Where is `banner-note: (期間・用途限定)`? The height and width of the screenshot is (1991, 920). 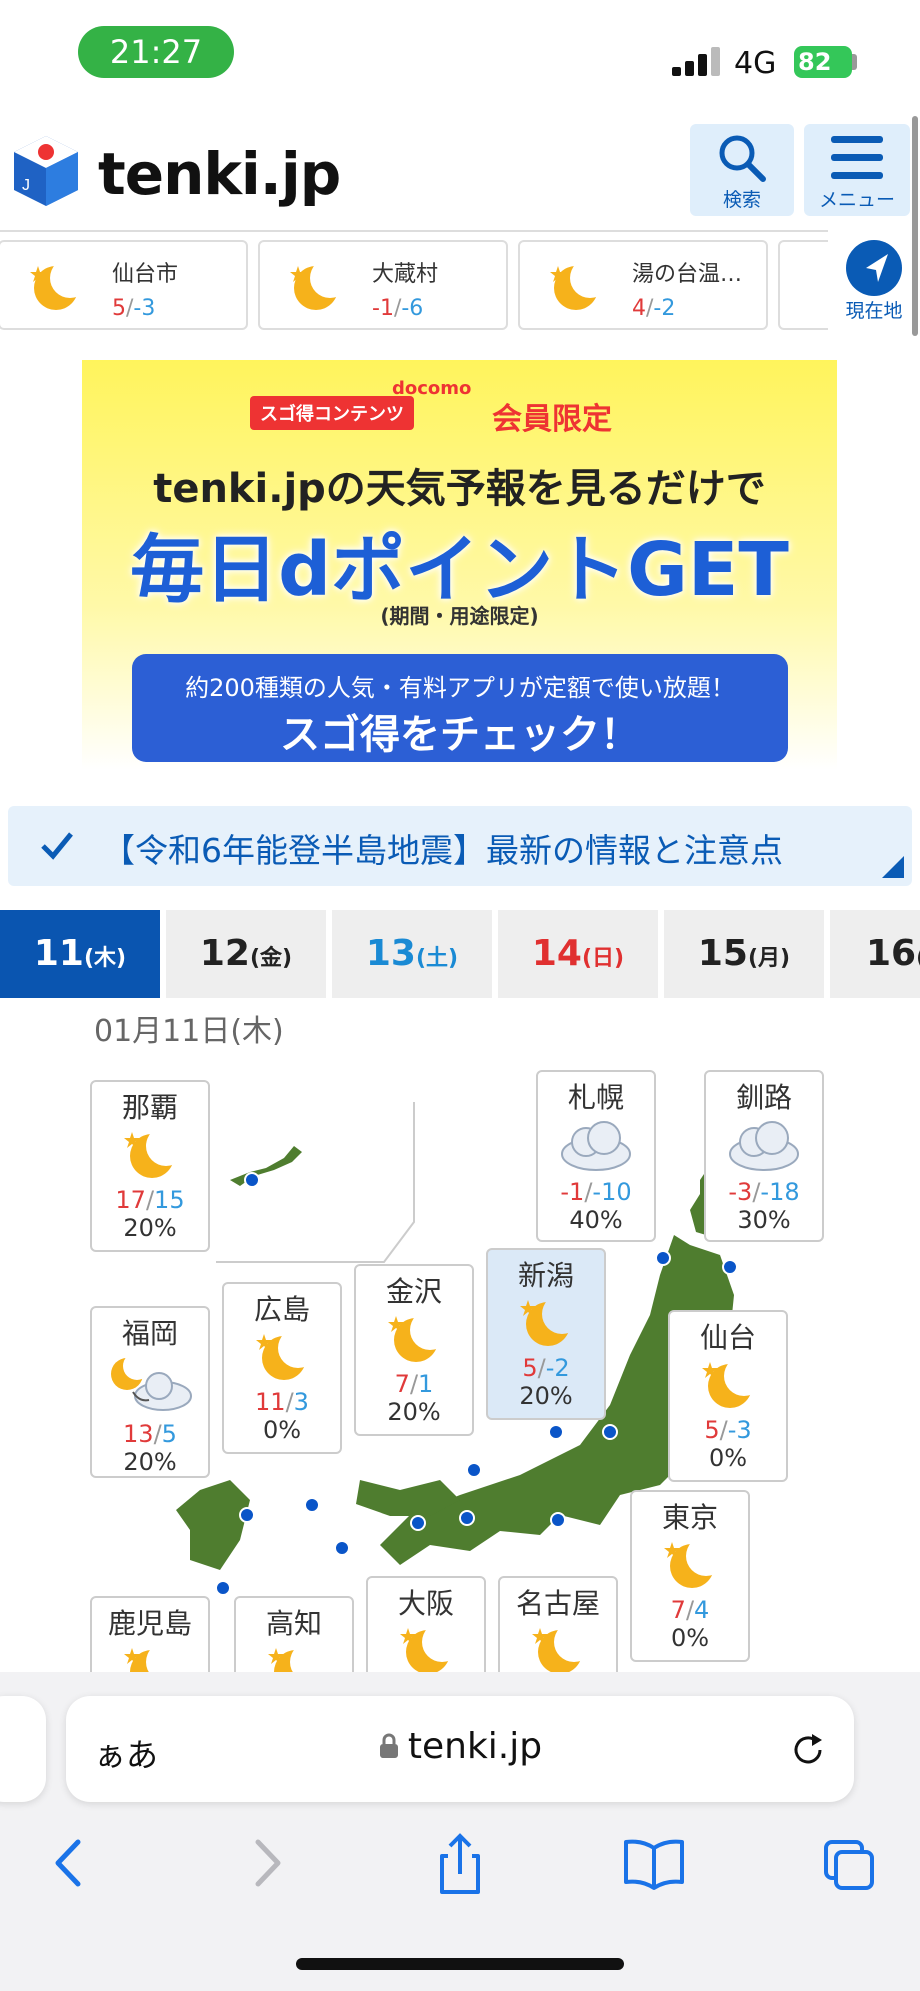
banner-note: (期間・用途限定) is located at coordinates (459, 616).